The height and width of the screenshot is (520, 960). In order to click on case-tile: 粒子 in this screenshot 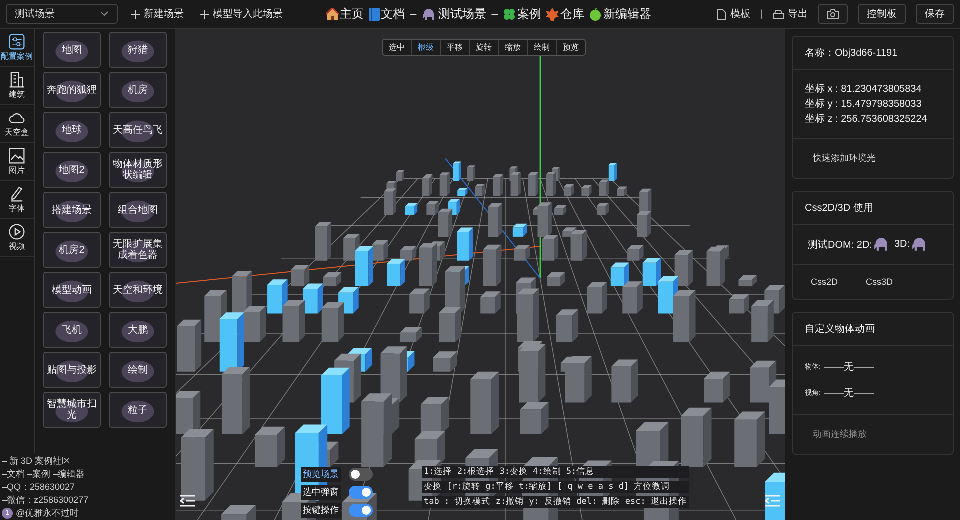, I will do `click(138, 410)`.